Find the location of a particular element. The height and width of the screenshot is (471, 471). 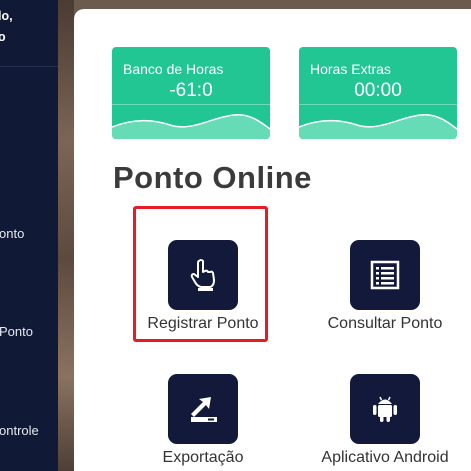

sidebar-divider is located at coordinates (29, 66).